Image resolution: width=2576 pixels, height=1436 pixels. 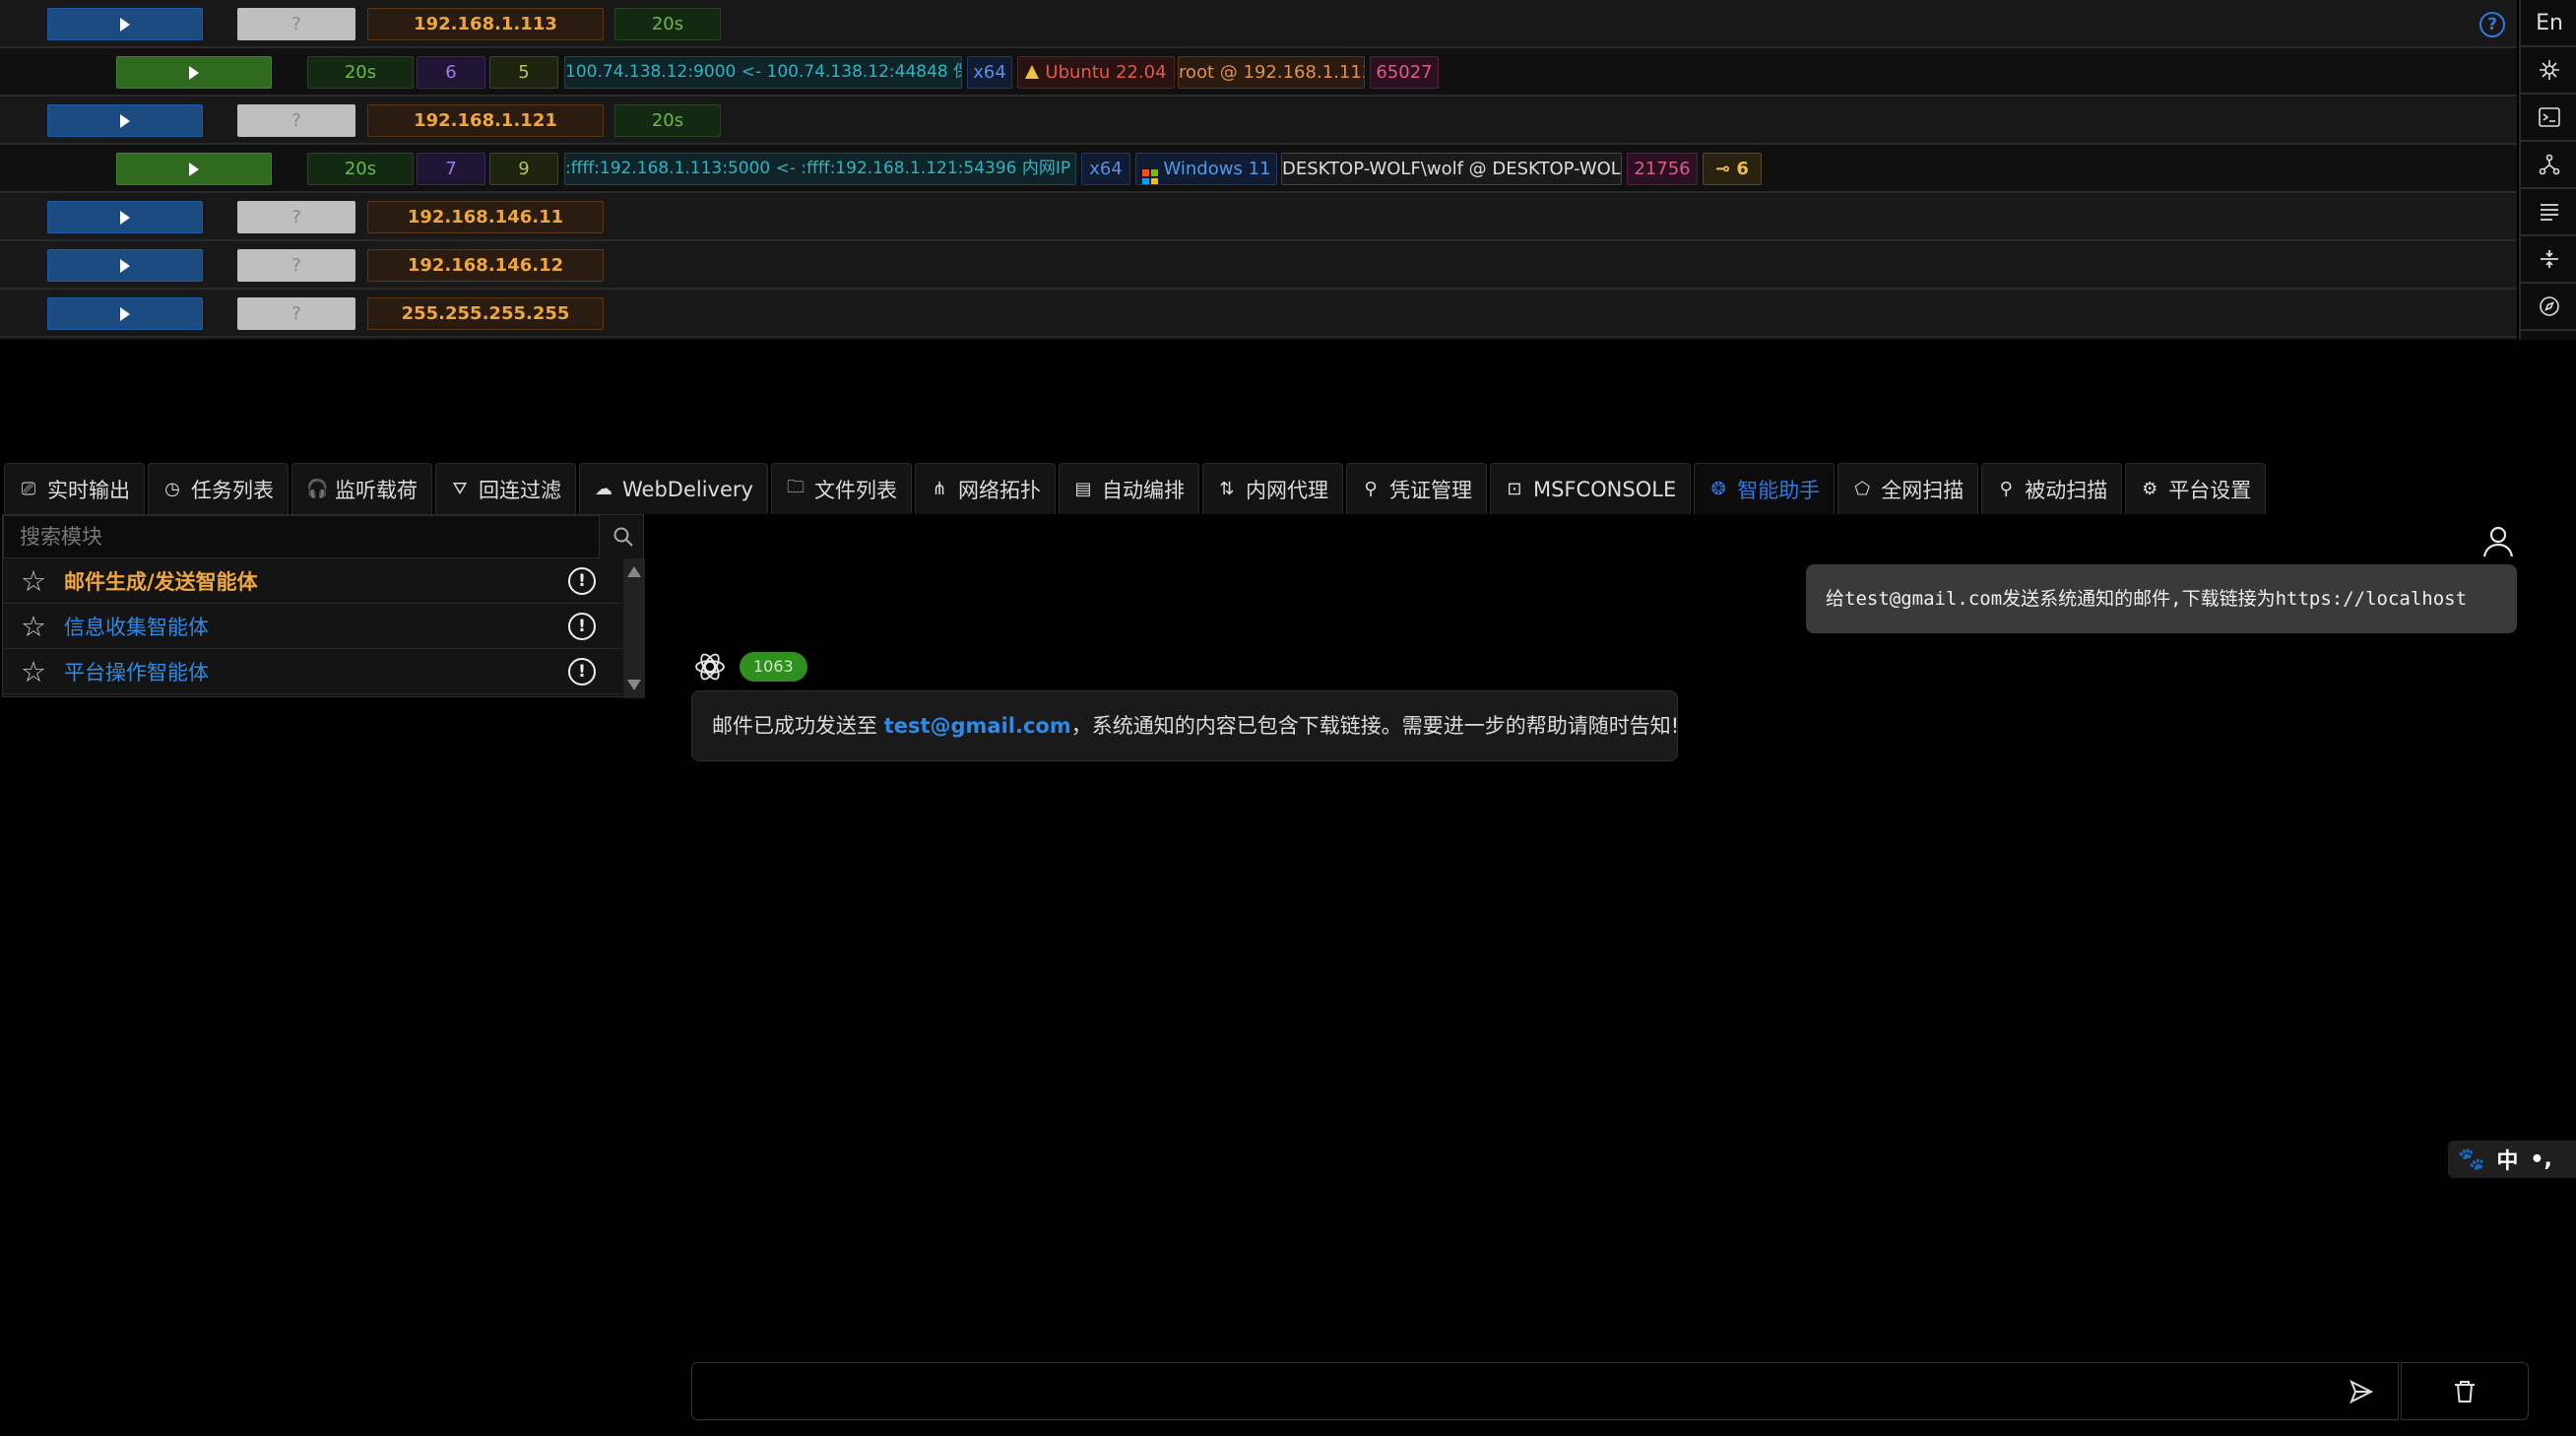 I want to click on ime-language: 中, so click(x=2507, y=1159).